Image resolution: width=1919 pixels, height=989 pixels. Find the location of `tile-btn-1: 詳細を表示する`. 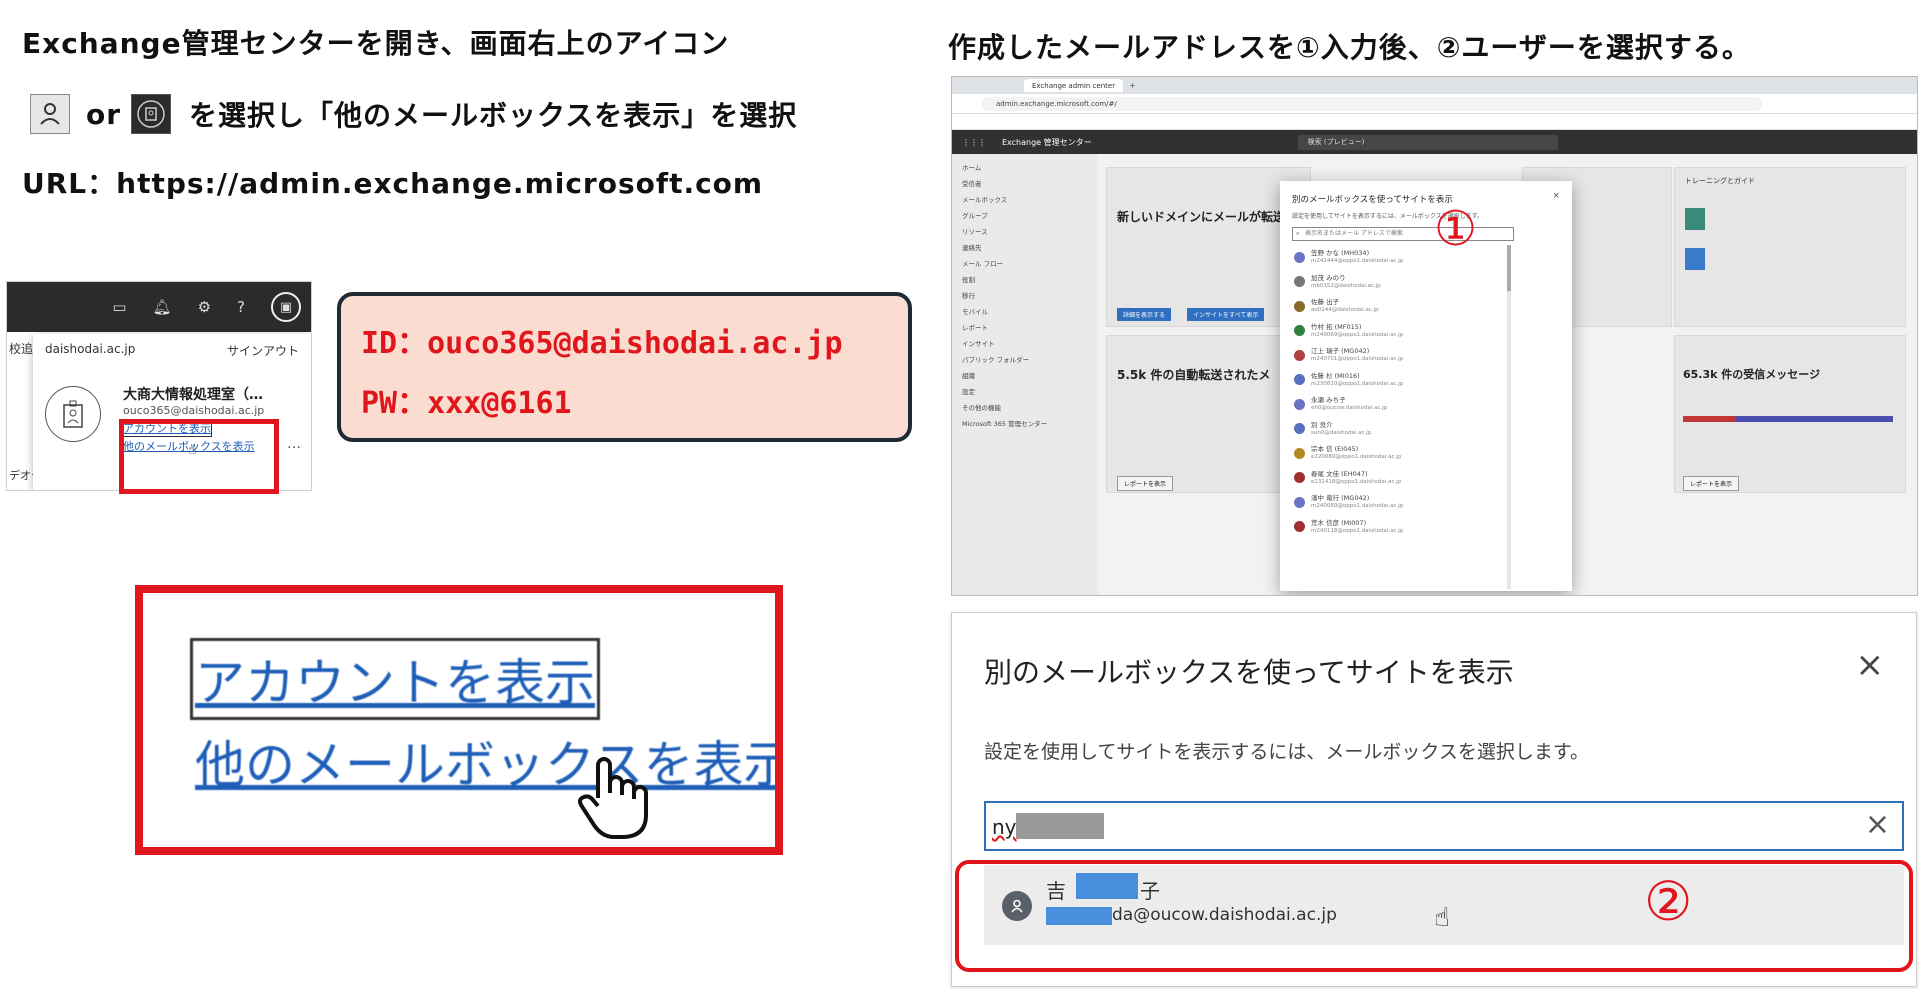

tile-btn-1: 詳細を表示する is located at coordinates (1144, 314).